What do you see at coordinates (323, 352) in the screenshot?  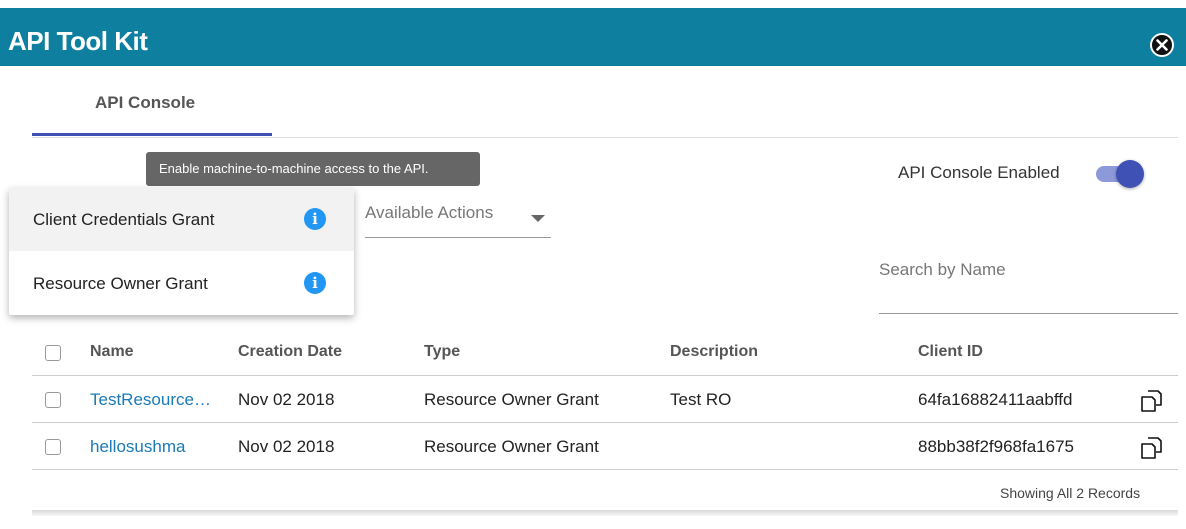 I see `column-header-creation-date: Creation Date` at bounding box center [323, 352].